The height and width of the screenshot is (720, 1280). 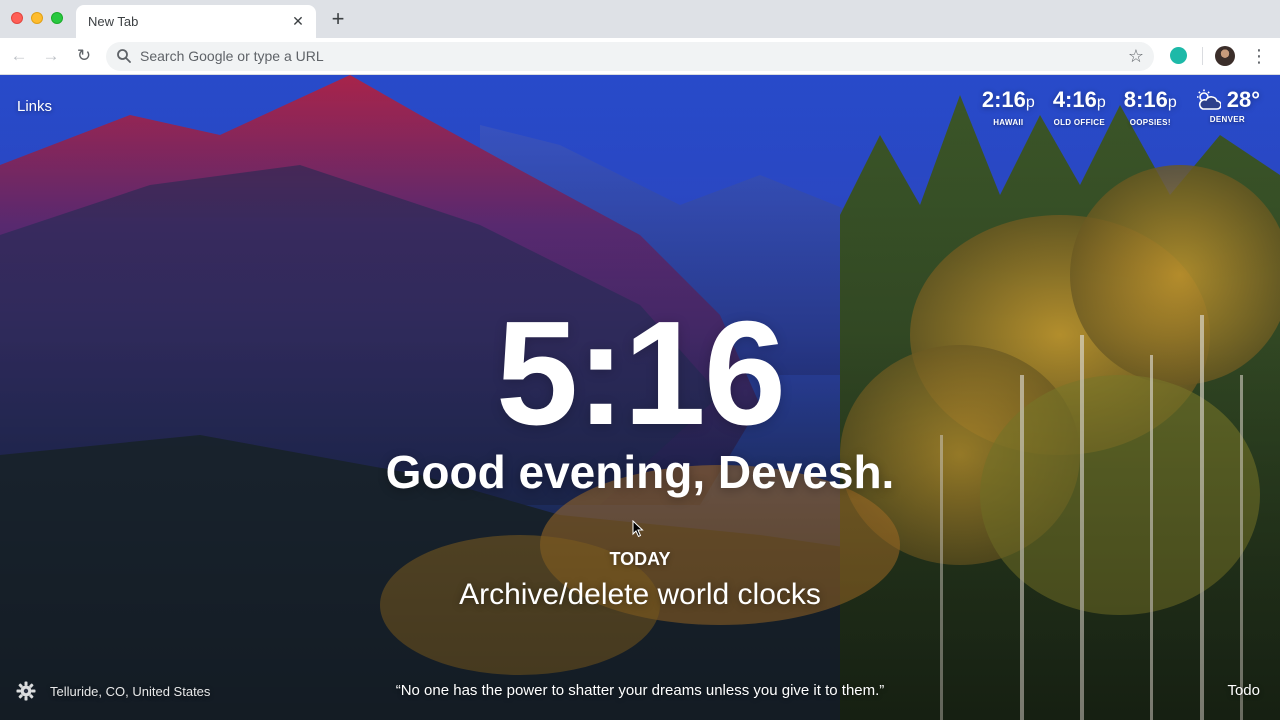 I want to click on avatar, so click(x=1225, y=56).